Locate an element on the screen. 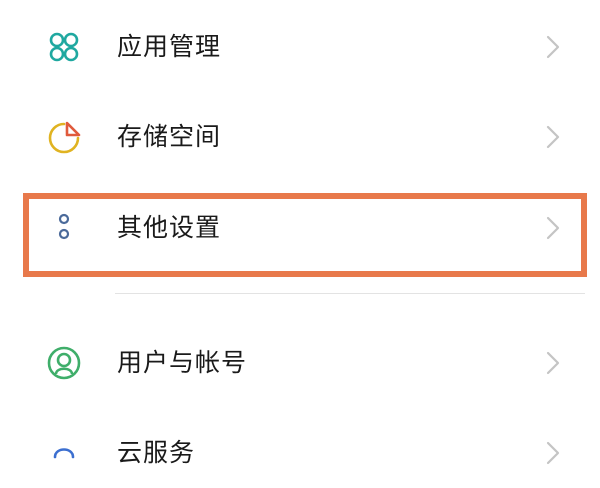 This screenshot has width=600, height=488. app-management-icon is located at coordinates (64, 47).